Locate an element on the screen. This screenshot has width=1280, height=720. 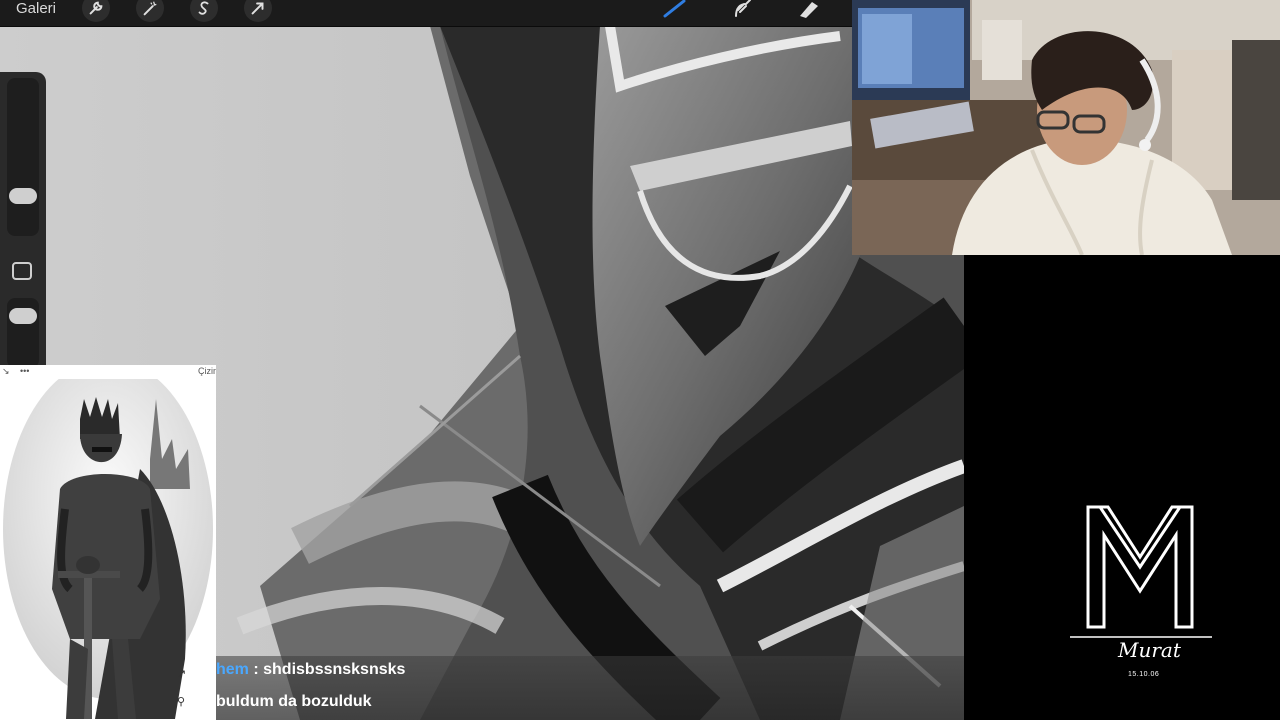
more-dots-icon: ••• is located at coordinates (24, 371).